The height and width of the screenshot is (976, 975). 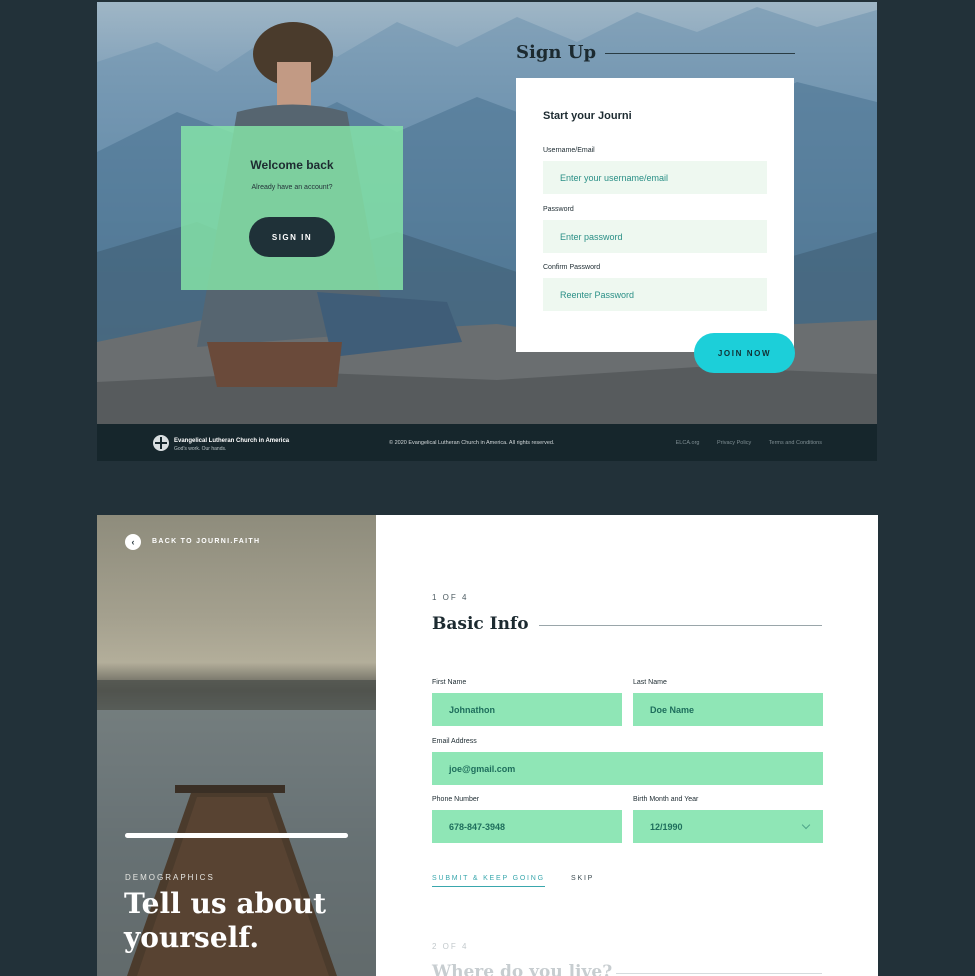 I want to click on step-indicator: 1 OF 4, so click(x=450, y=597).